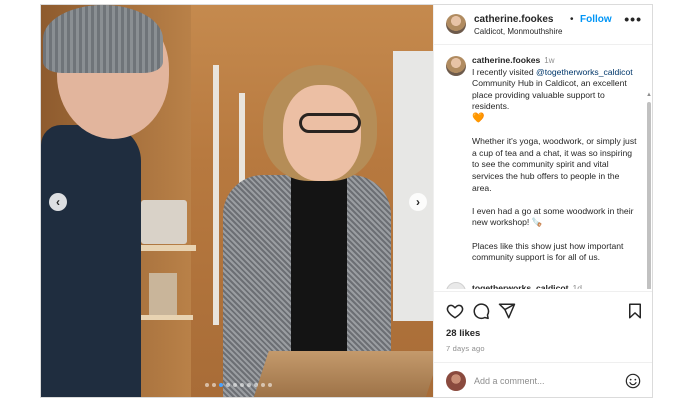 This screenshot has width=682, height=409. I want to click on turtleneck, so click(319, 260).